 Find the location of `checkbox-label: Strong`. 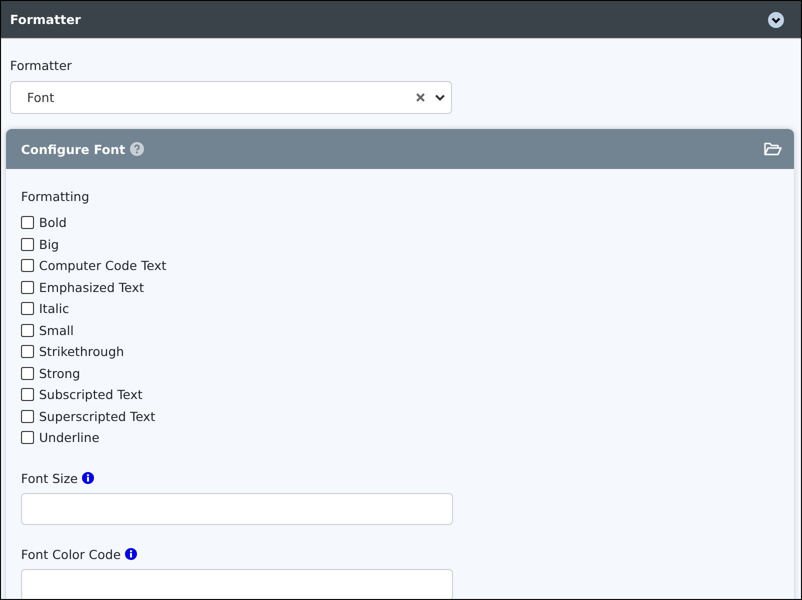

checkbox-label: Strong is located at coordinates (59, 373).